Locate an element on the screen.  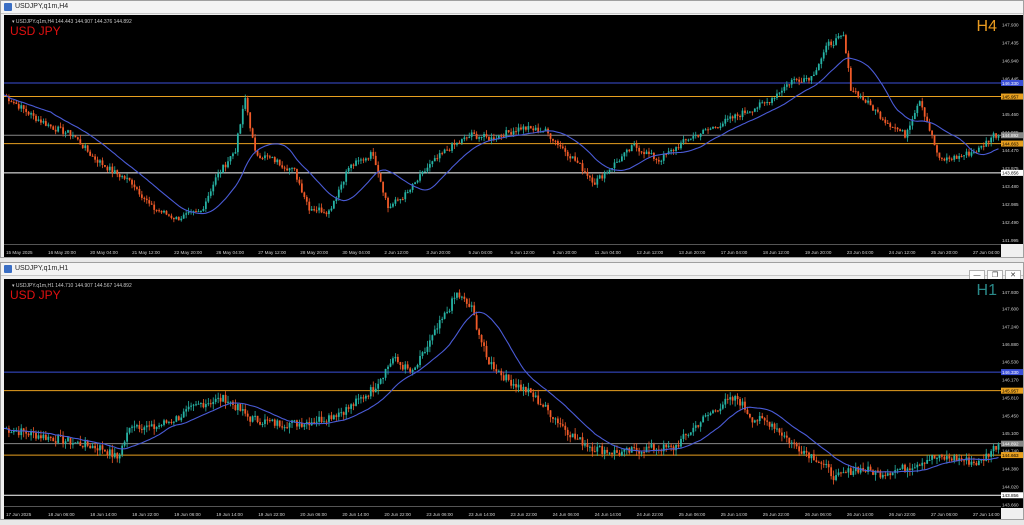
chart-app-icon is located at coordinates (8, 7).